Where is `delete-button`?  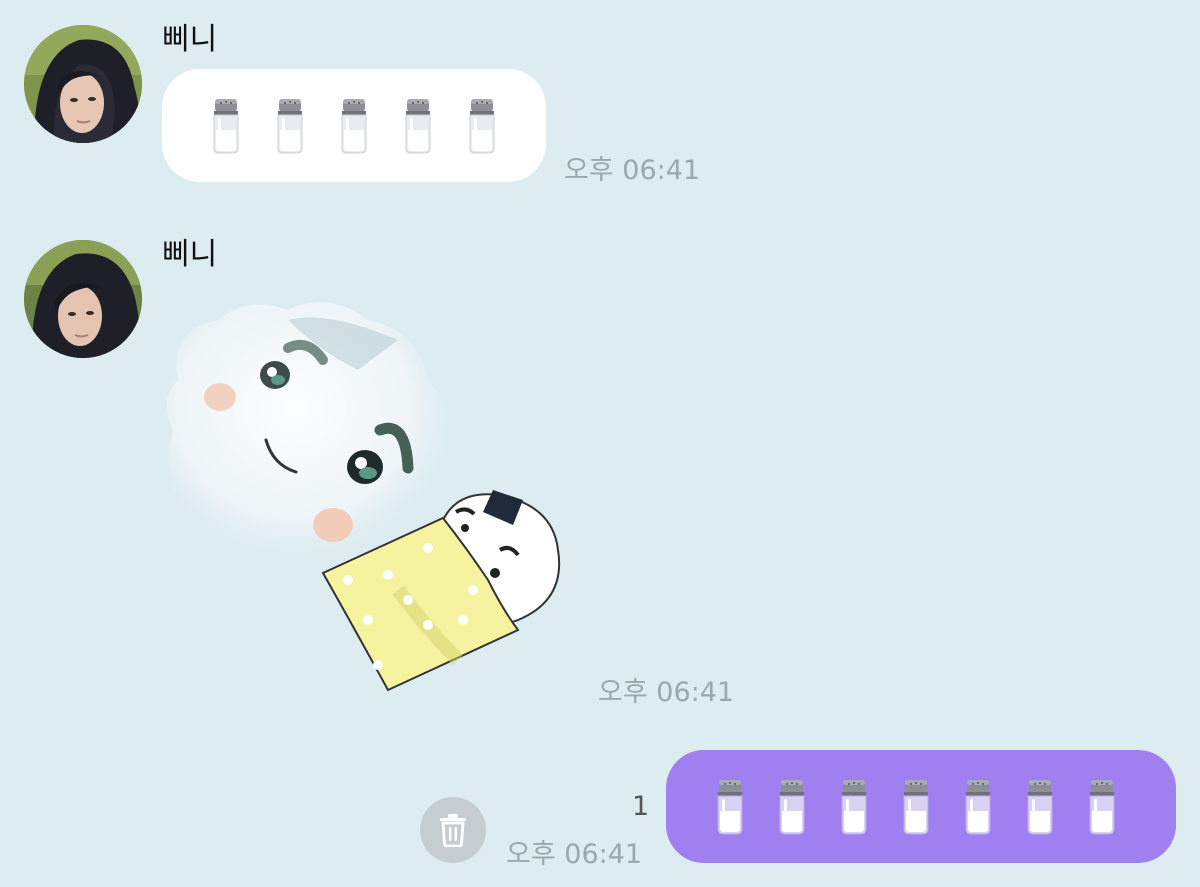
delete-button is located at coordinates (453, 830).